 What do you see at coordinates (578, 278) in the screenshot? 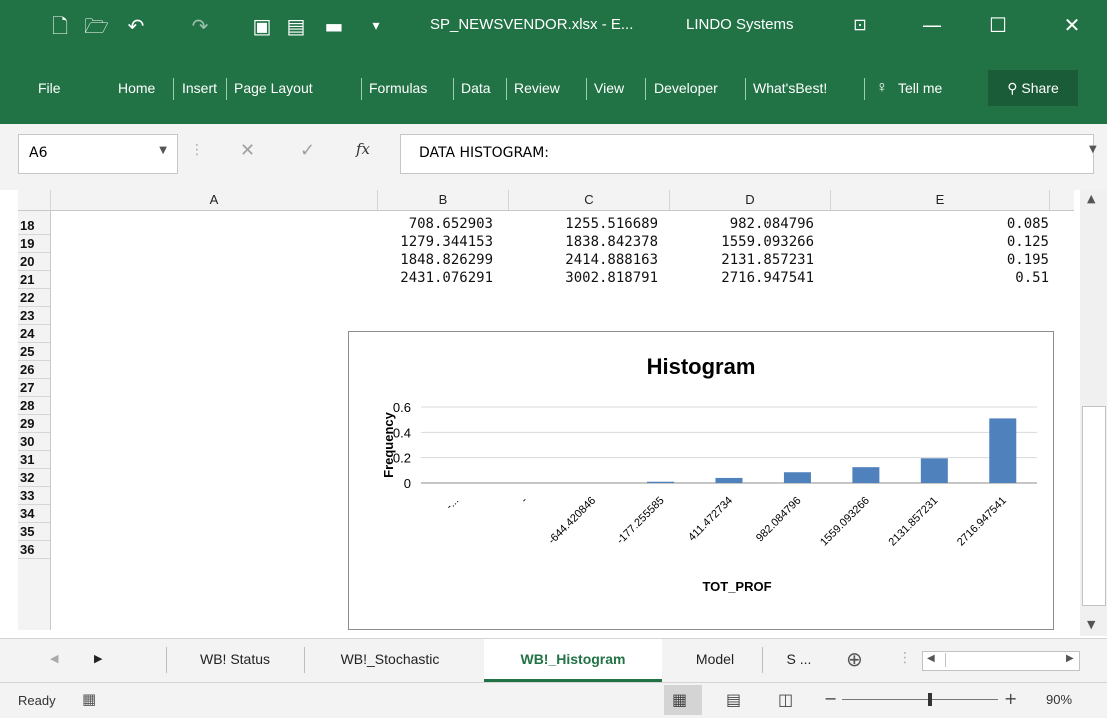
I see `cell-c-row-21: 3002.818791` at bounding box center [578, 278].